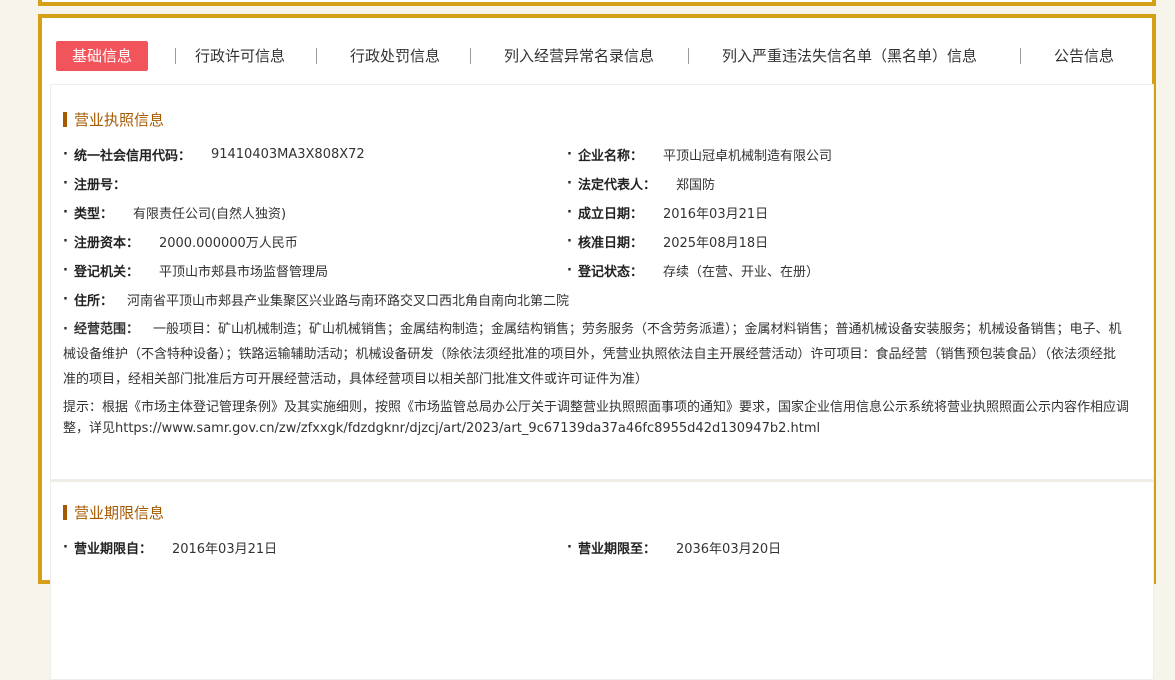 The image size is (1175, 680). I want to click on authority-label: 登记机关：, so click(106, 272).